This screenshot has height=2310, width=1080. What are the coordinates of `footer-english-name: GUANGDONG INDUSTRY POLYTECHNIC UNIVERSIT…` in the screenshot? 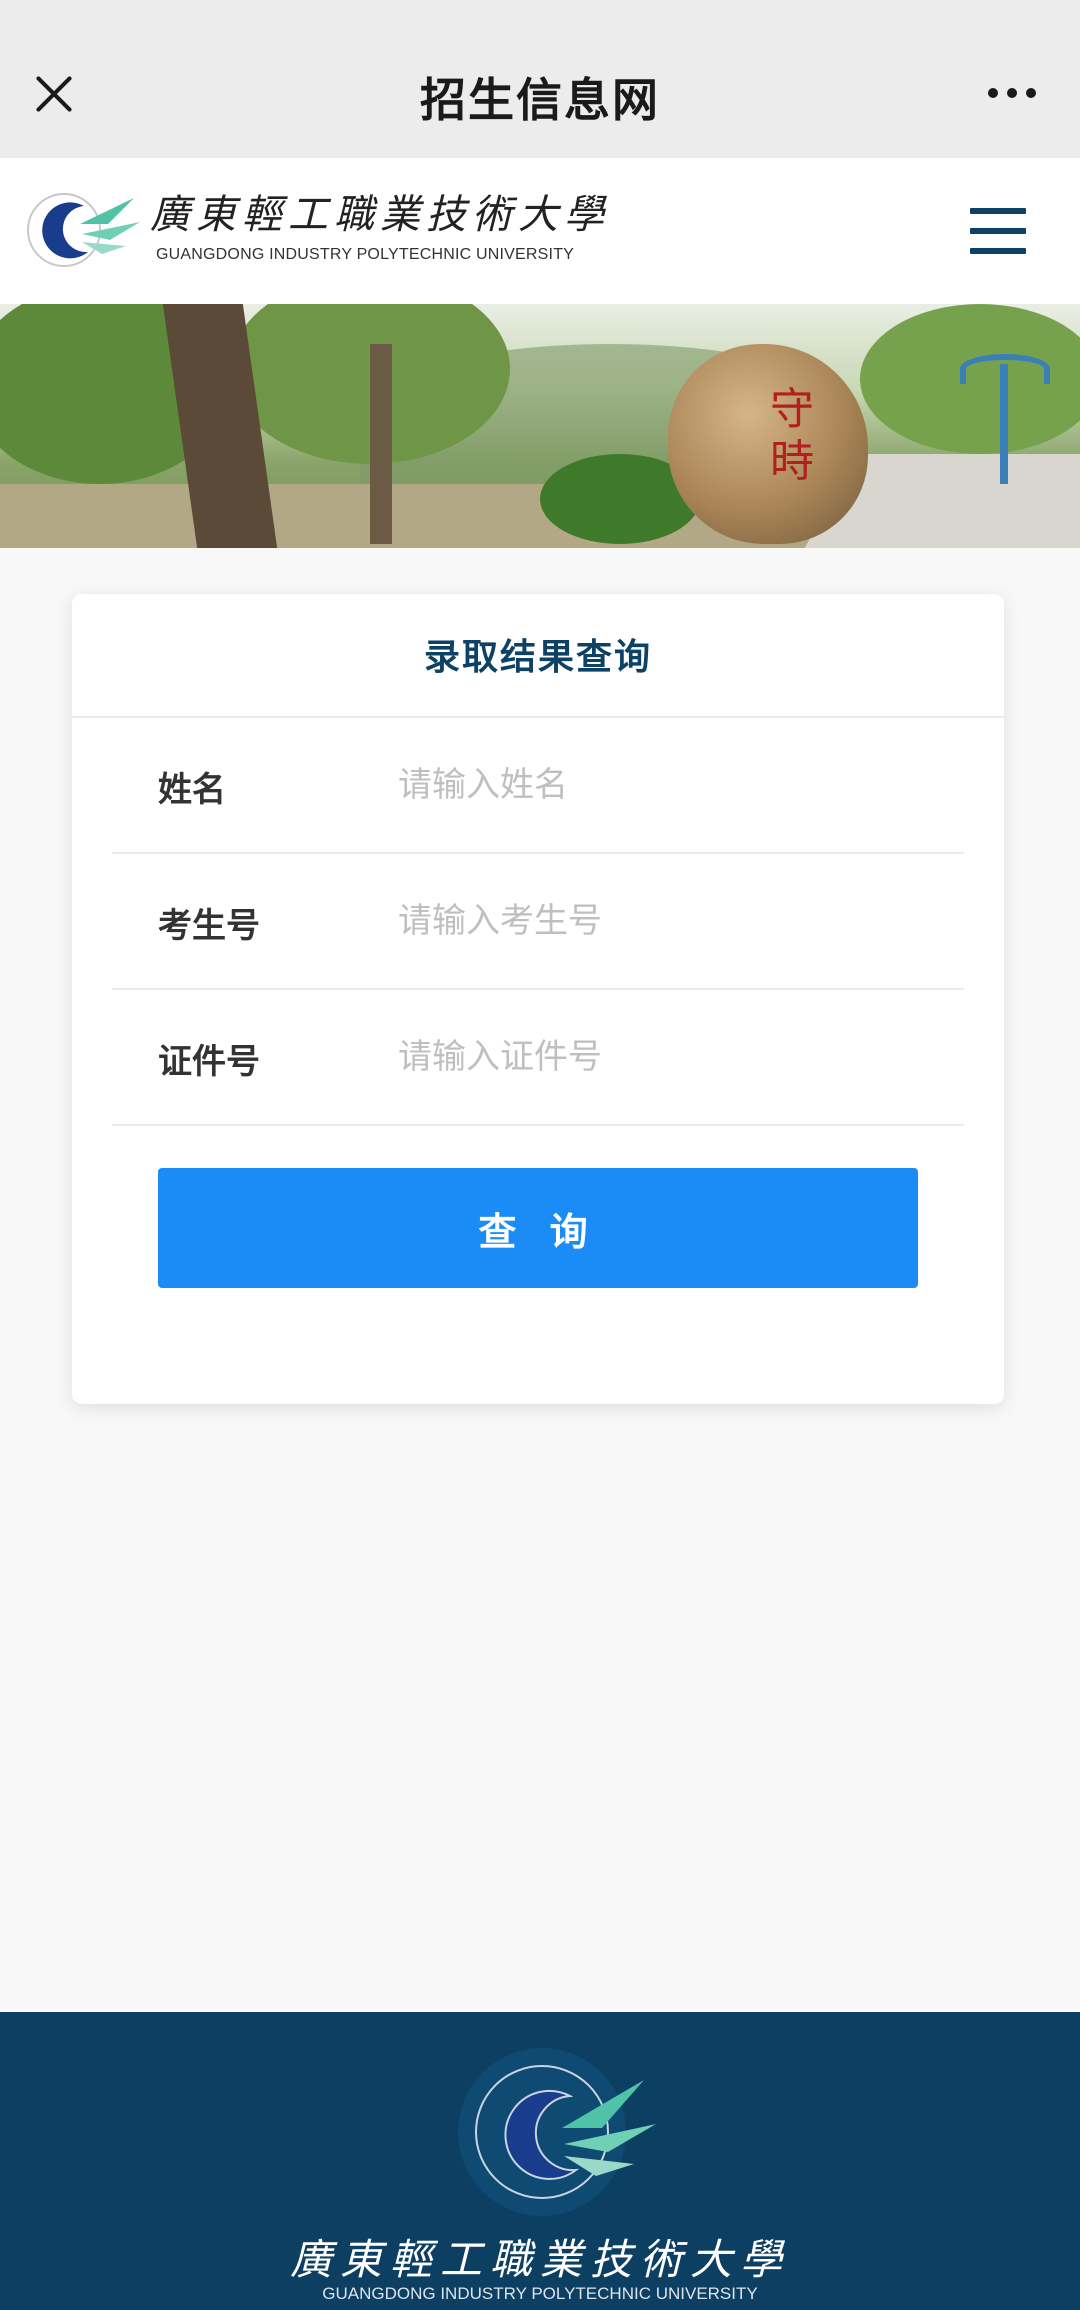 It's located at (540, 2293).